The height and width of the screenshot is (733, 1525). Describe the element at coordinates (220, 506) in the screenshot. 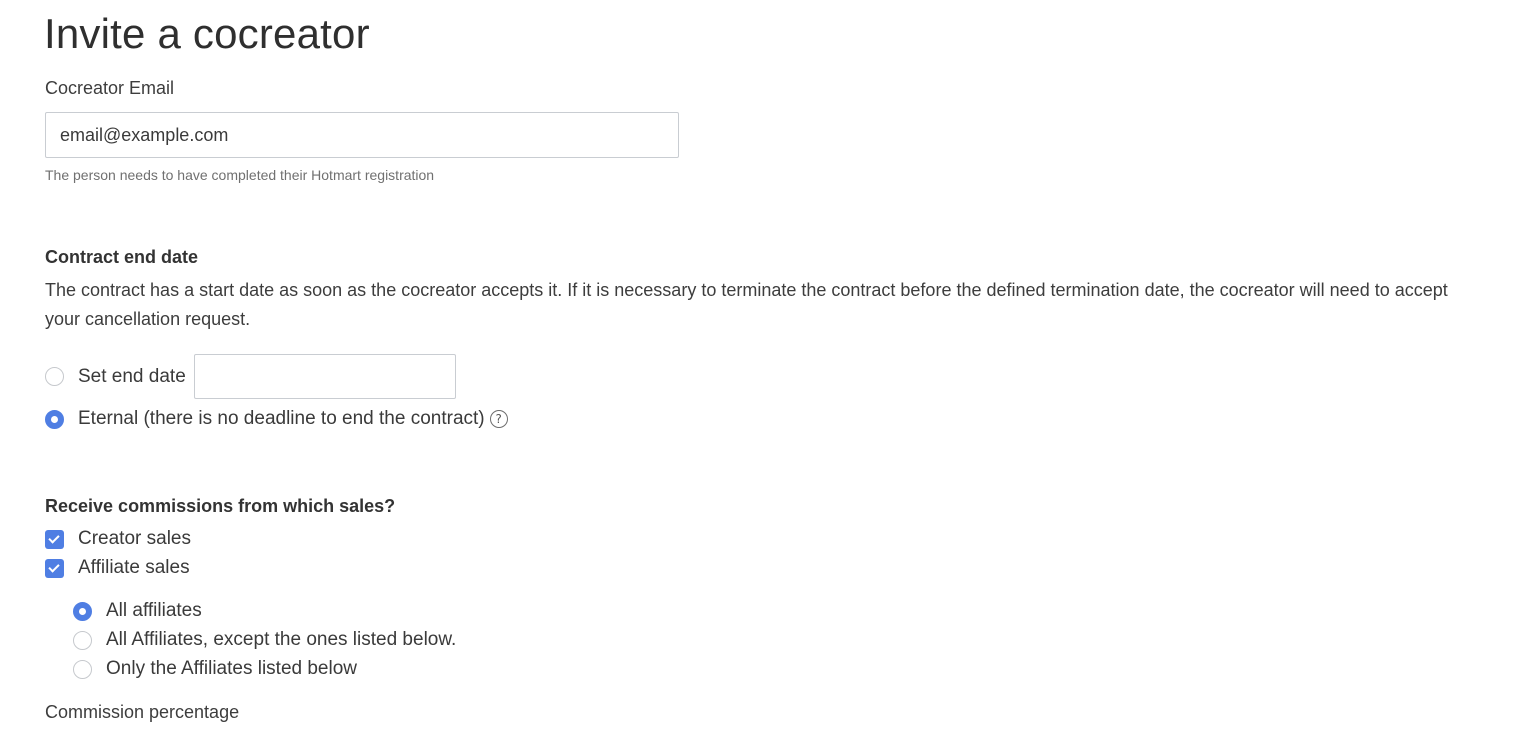

I see `commissions-section-title: Receive commissions from which sales?` at that location.